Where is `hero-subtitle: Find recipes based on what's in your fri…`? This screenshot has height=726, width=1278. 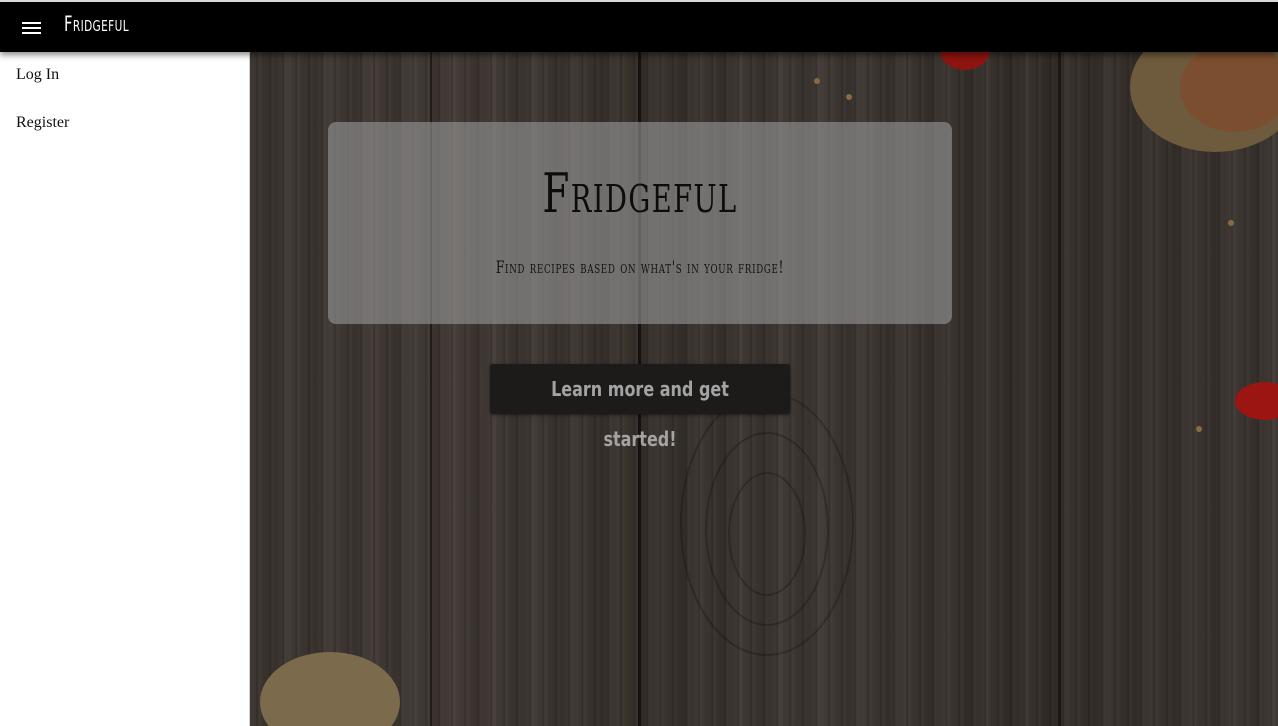
hero-subtitle: Find recipes based on what's in your fri… is located at coordinates (640, 268).